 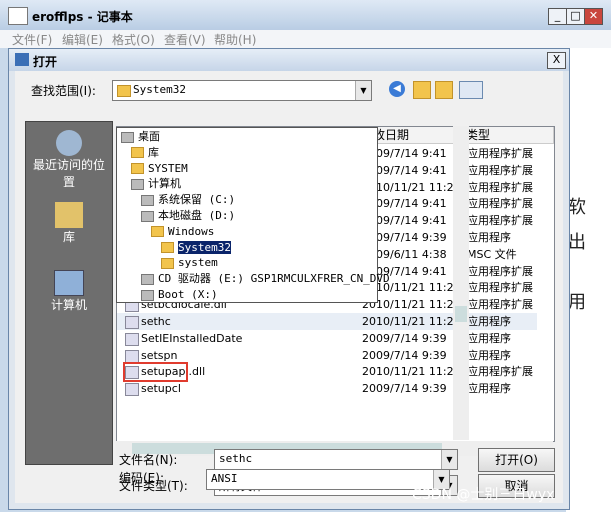 What do you see at coordinates (68, 173) in the screenshot?
I see `place-label: 最近访问的位置` at bounding box center [68, 173].